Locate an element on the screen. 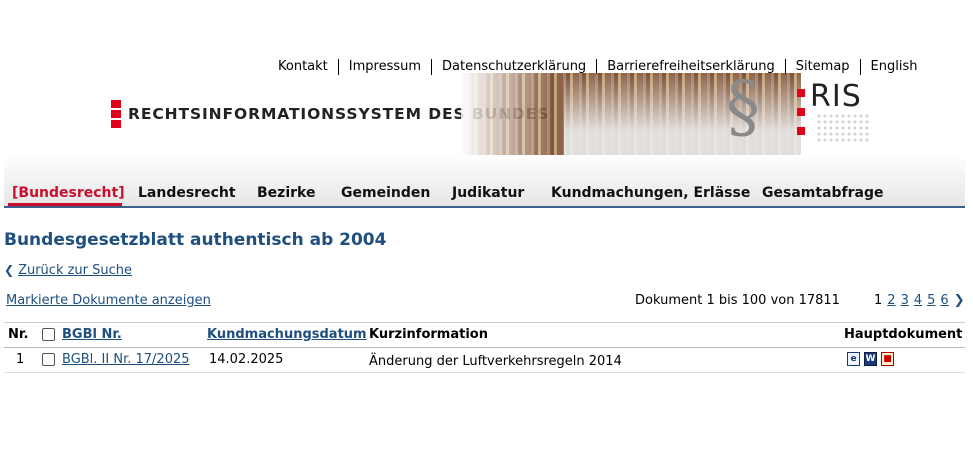  tab-gemeinden: Gemeinden is located at coordinates (385, 195).